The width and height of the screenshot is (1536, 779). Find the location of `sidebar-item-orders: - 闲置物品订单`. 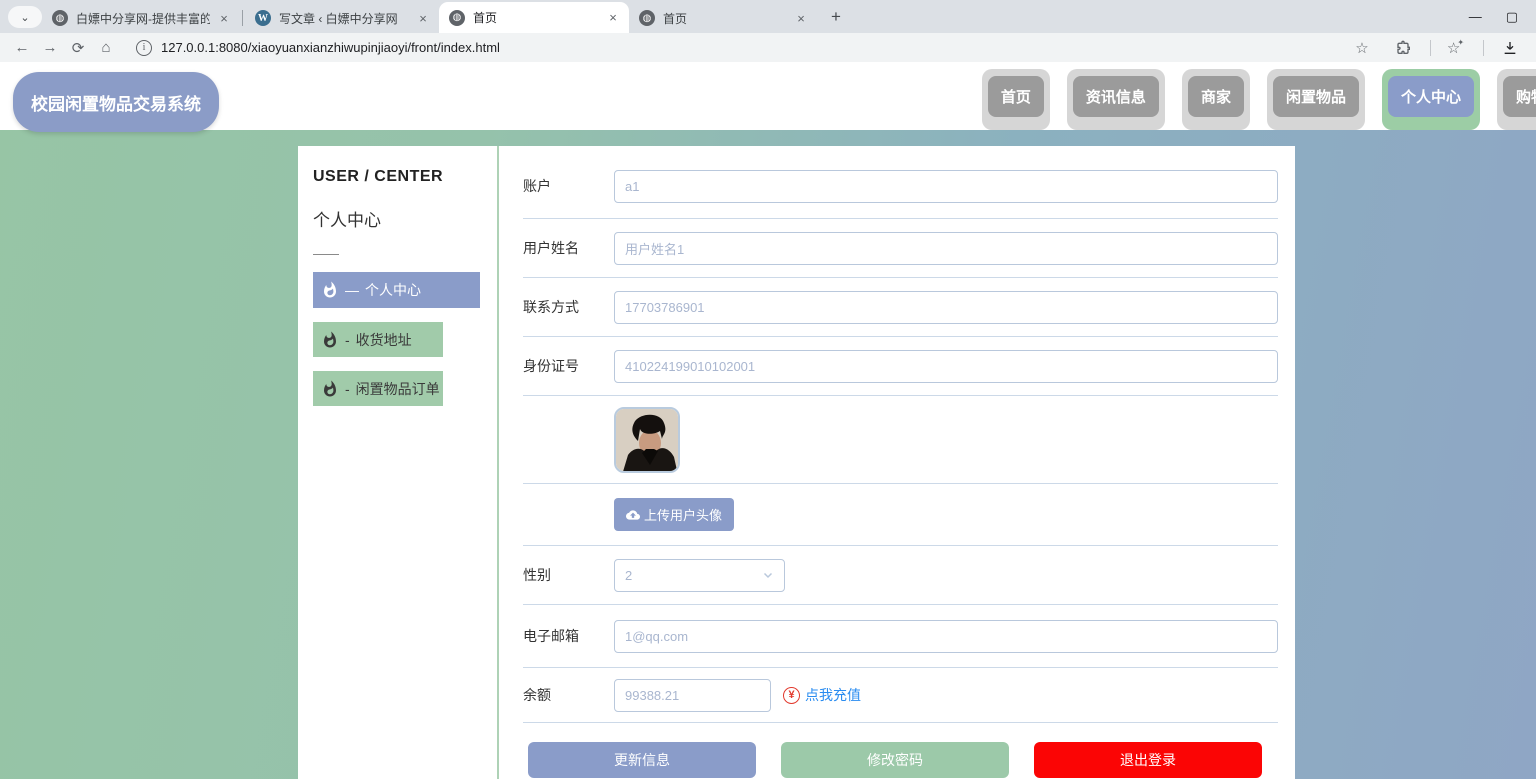

sidebar-item-orders: - 闲置物品订单 is located at coordinates (378, 388).